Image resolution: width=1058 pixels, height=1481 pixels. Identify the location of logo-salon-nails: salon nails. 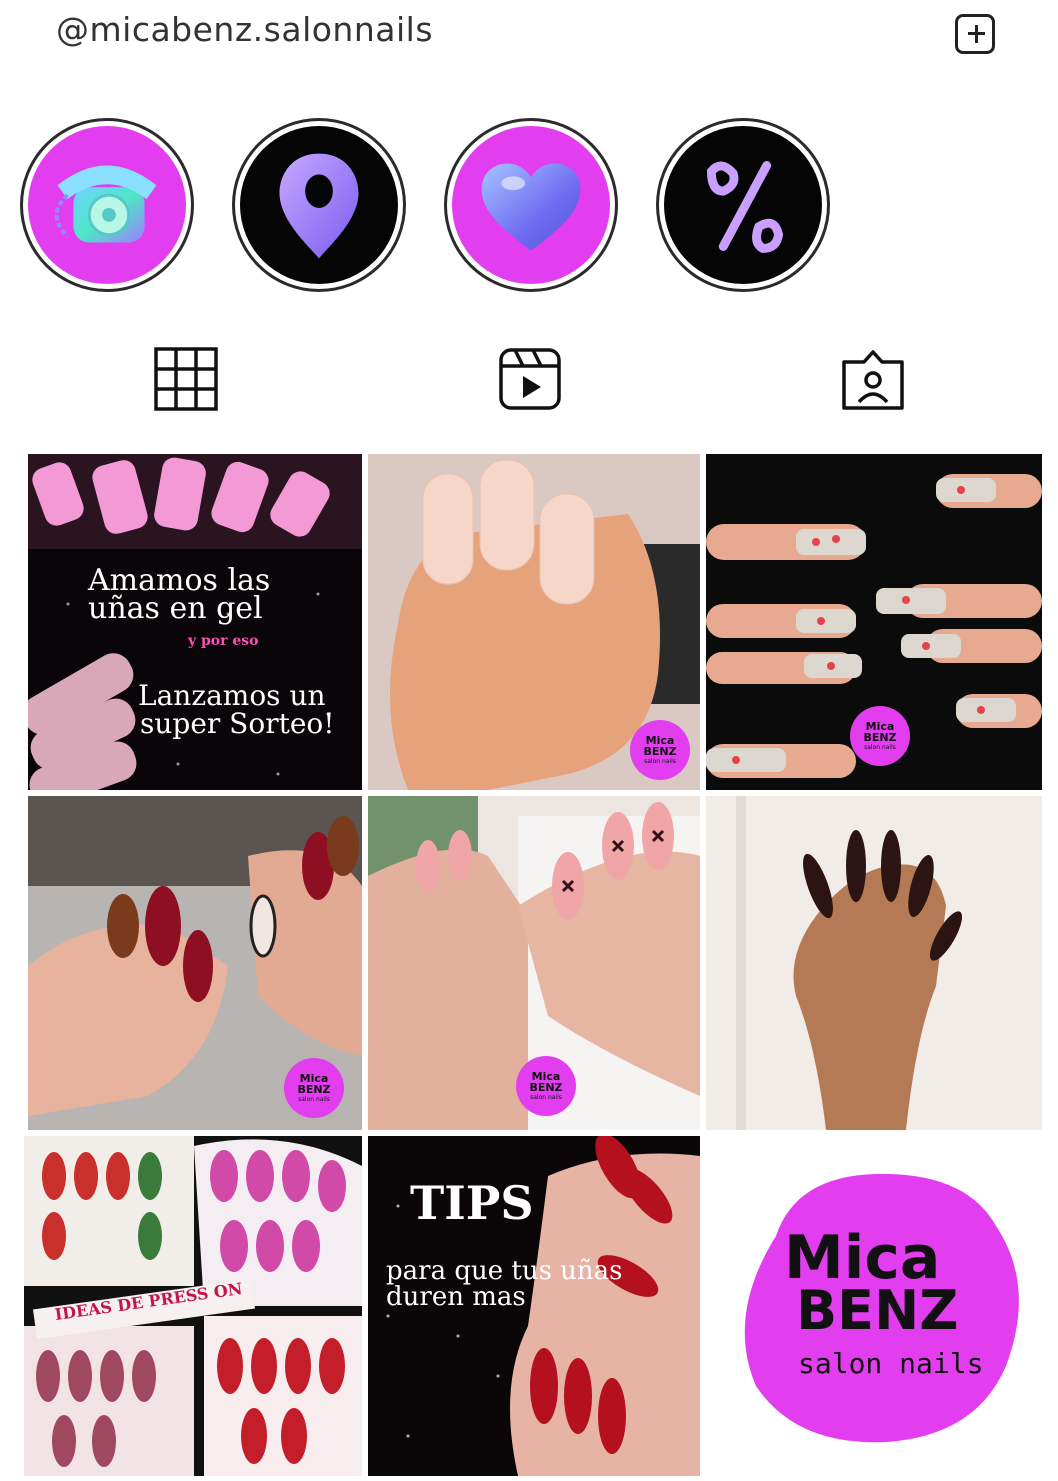
(891, 1363).